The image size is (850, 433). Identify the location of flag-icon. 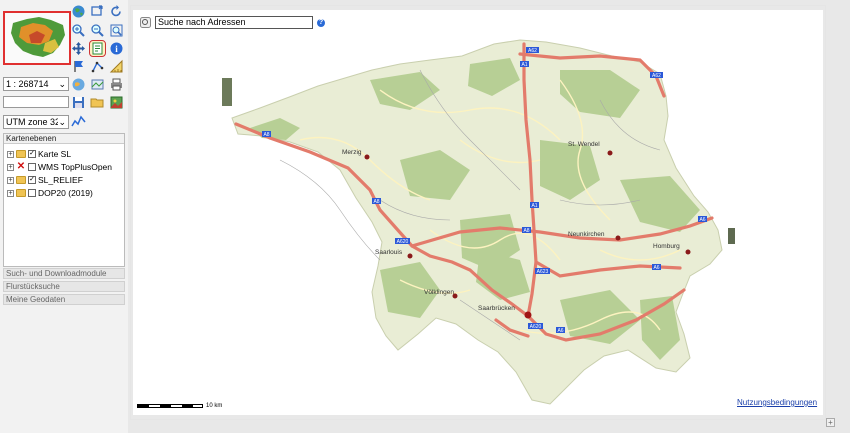
(78, 66).